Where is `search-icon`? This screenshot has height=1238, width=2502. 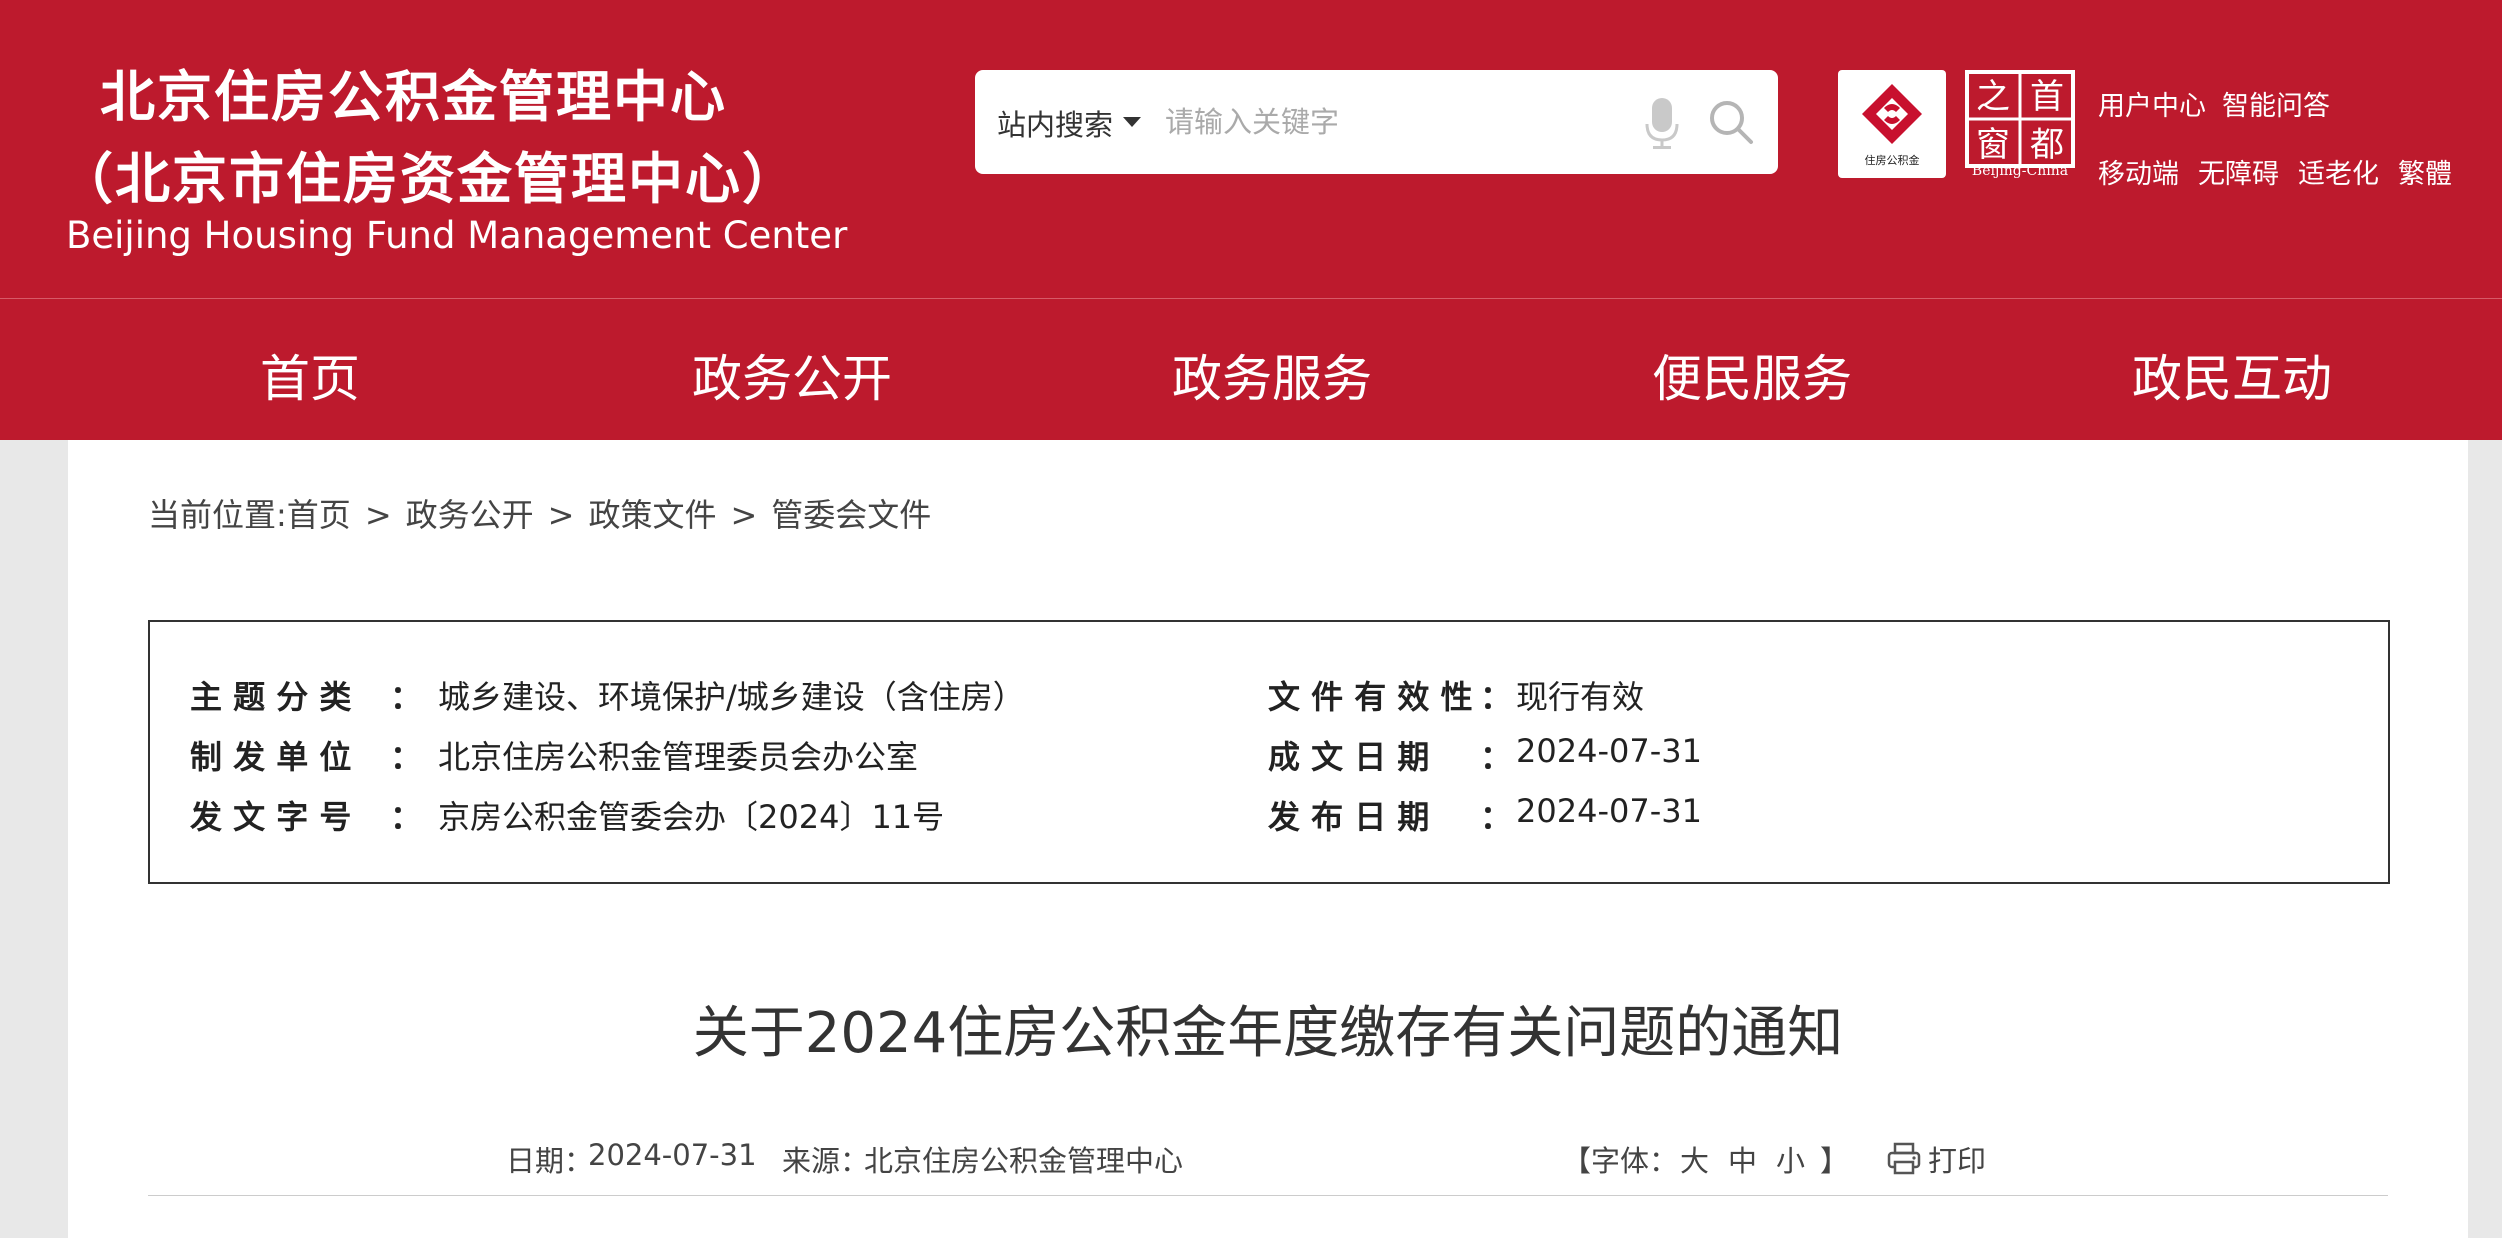
search-icon is located at coordinates (1731, 122).